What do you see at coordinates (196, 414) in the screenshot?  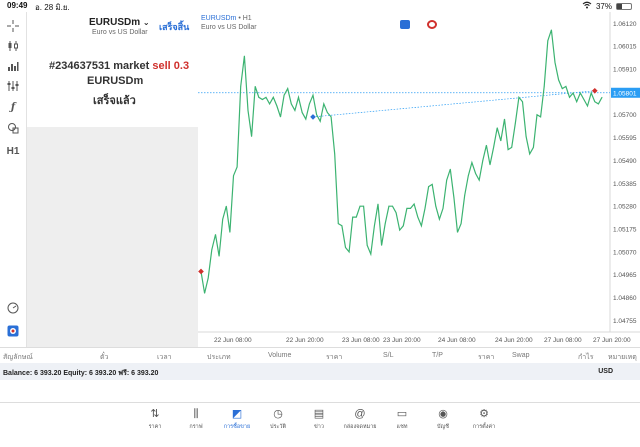 I see `candlestick-icon: ⫼` at bounding box center [196, 414].